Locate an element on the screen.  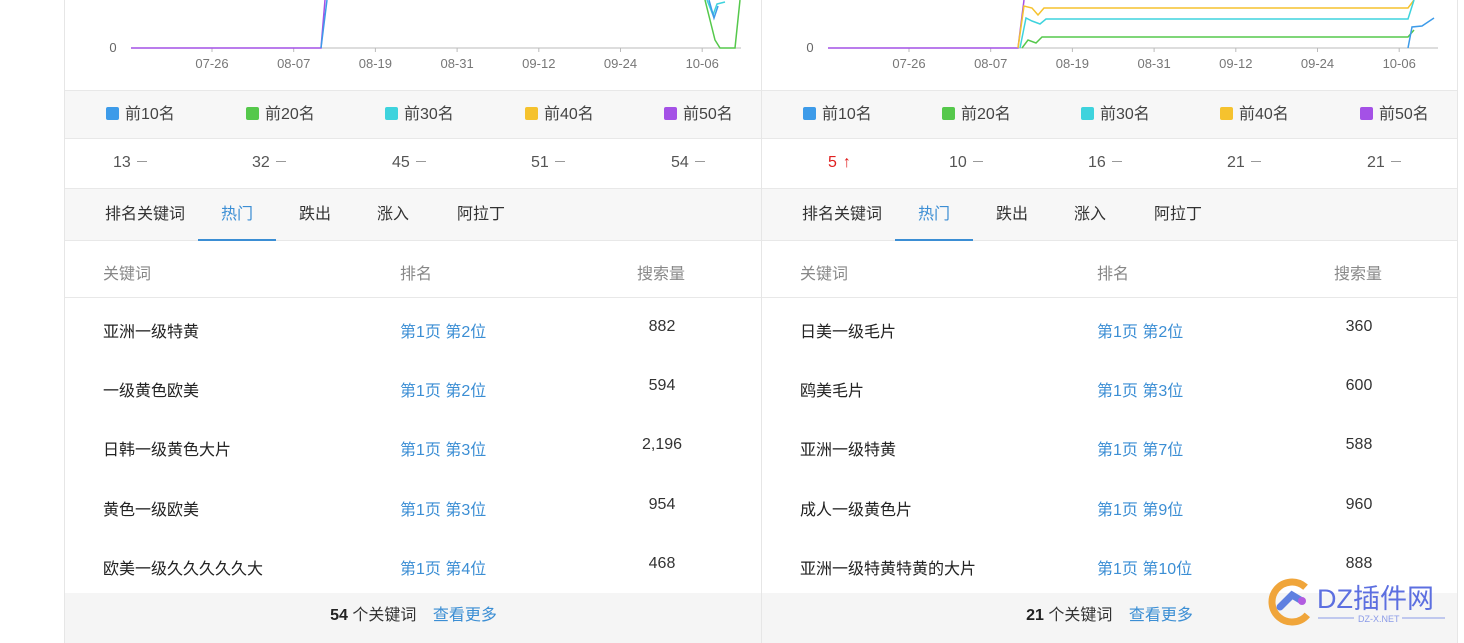
rank-link: 第1页 第7位 is located at coordinates (1140, 448).